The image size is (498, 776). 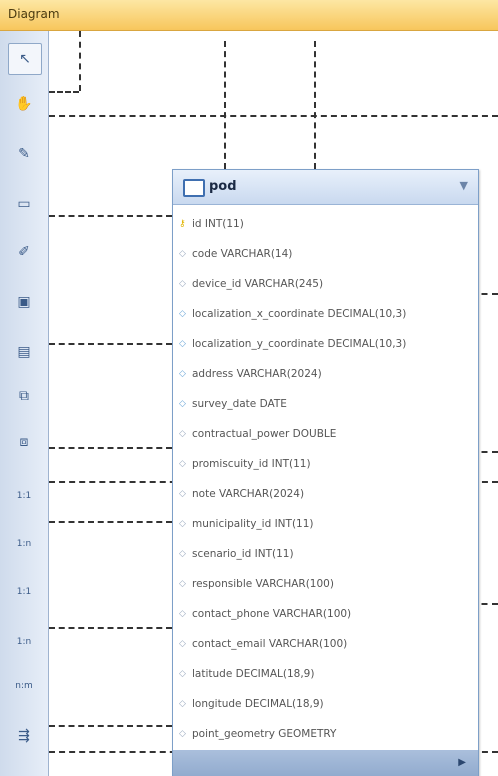 What do you see at coordinates (263, 584) in the screenshot?
I see `column-label: responsible VARCHAR(100)` at bounding box center [263, 584].